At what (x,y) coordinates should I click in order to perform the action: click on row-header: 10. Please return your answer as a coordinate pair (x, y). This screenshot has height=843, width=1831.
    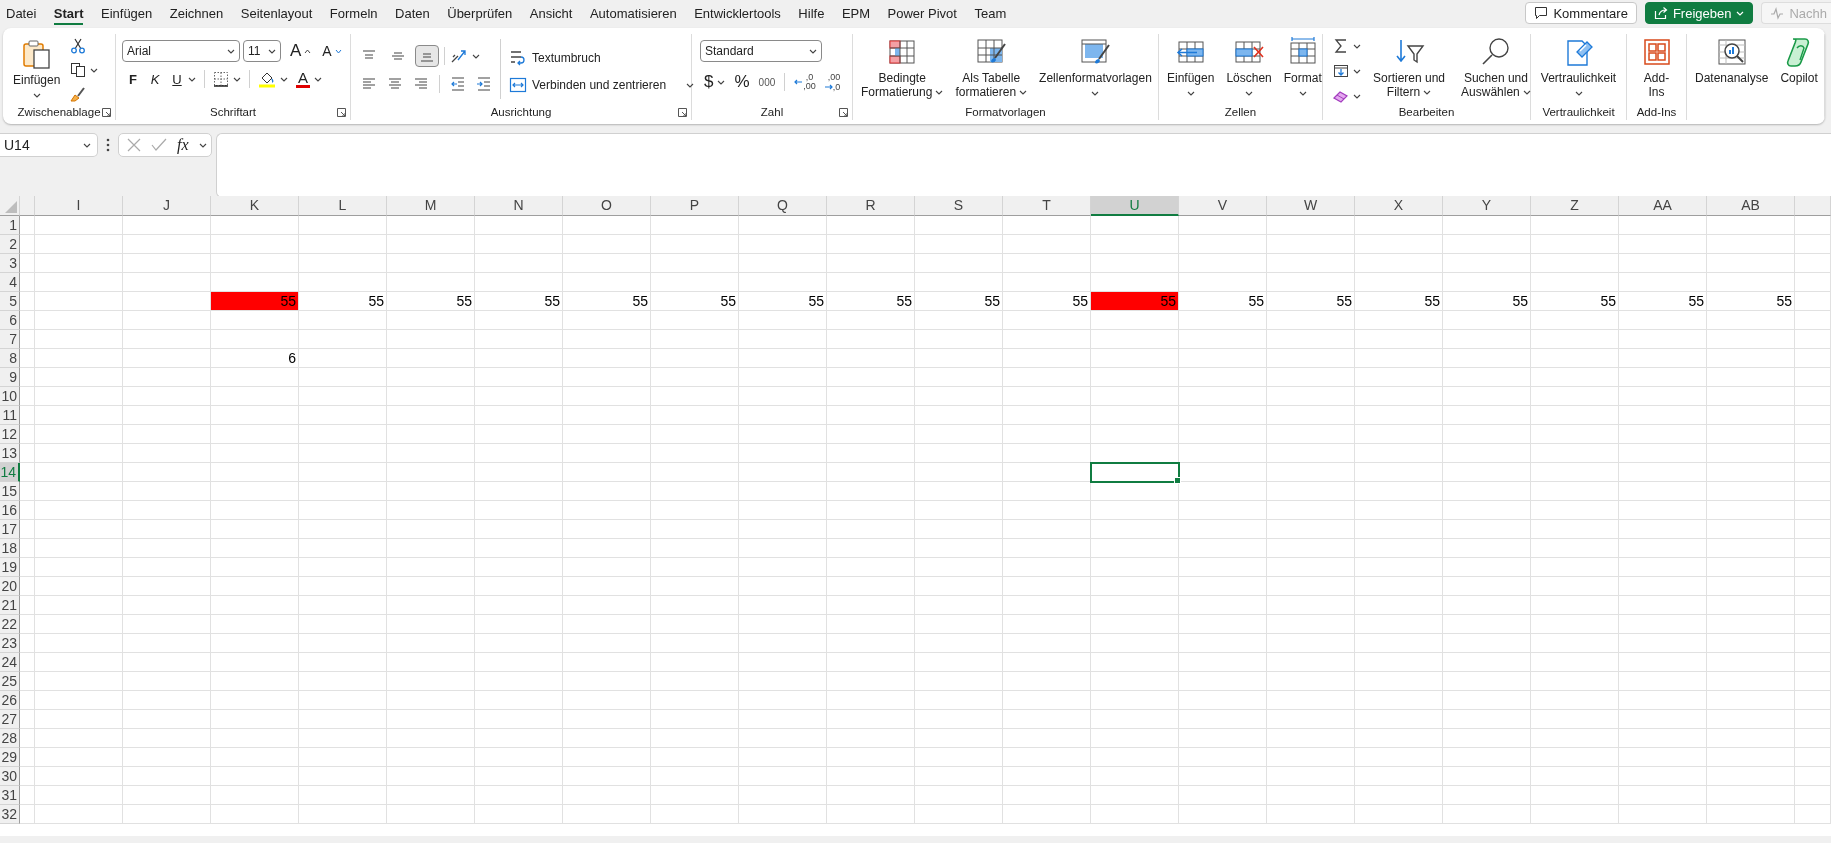
    Looking at the image, I should click on (10, 396).